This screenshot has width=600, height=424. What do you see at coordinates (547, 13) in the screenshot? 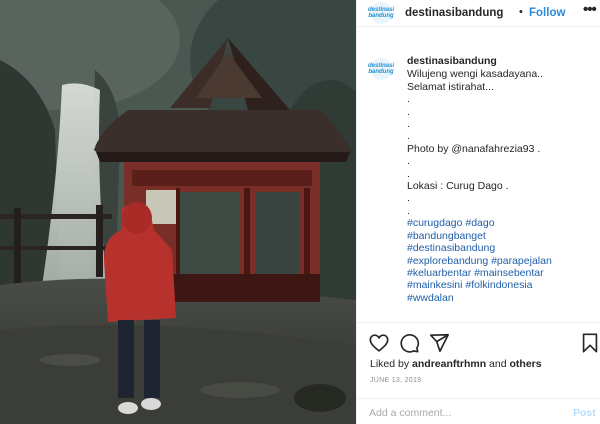
I see `follow-button: Follow` at bounding box center [547, 13].